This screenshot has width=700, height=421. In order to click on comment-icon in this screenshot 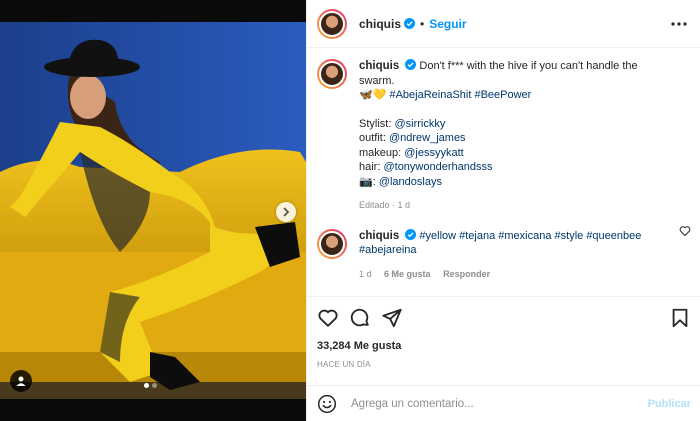, I will do `click(360, 318)`.